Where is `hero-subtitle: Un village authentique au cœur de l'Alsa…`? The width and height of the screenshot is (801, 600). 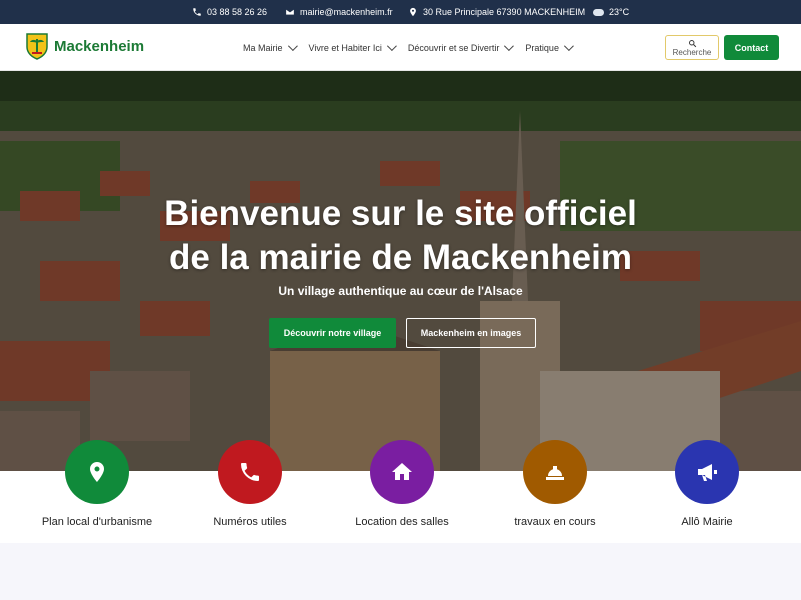
hero-subtitle: Un village authentique au cœur de l'Alsa… is located at coordinates (400, 291).